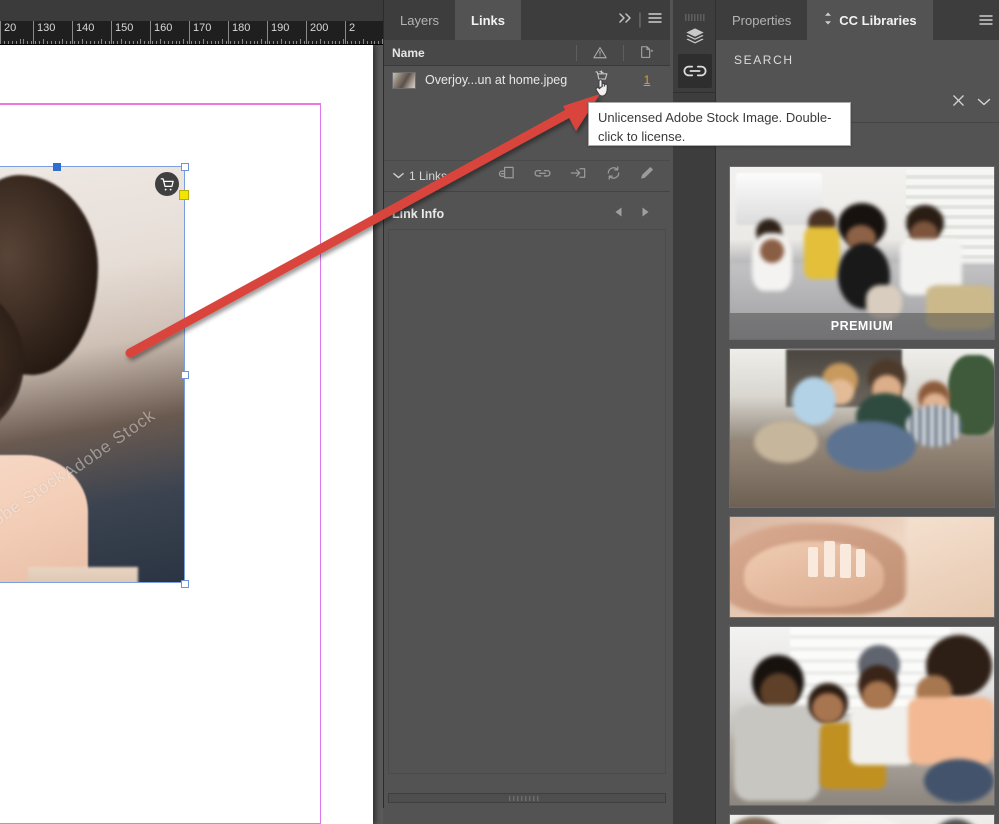 The width and height of the screenshot is (999, 824). Describe the element at coordinates (618, 214) in the screenshot. I see `triangle-left-icon` at that location.